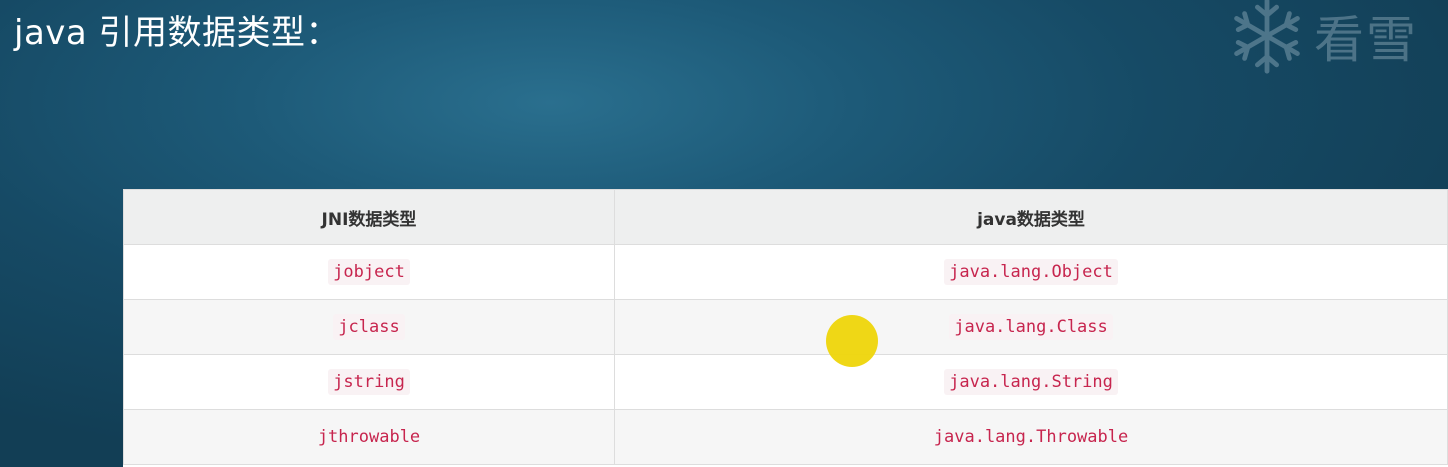  I want to click on slide-title: java 引用数据类型：, so click(177, 33).